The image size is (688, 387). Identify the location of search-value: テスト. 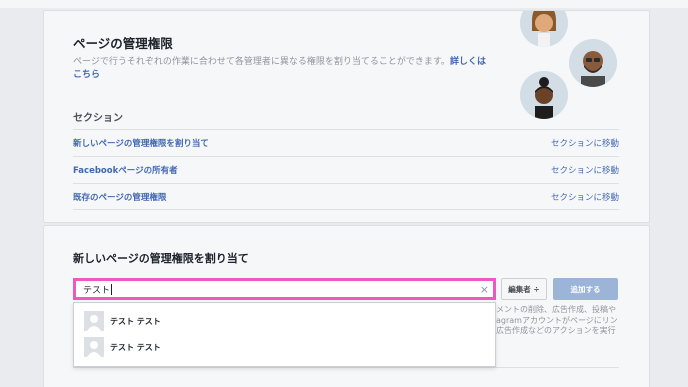
(97, 290).